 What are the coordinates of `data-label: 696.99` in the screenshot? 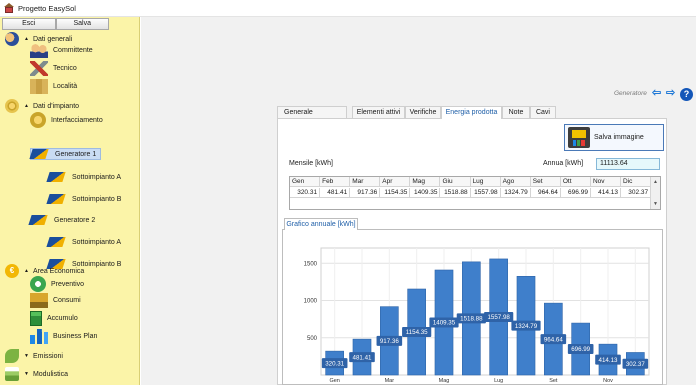 It's located at (580, 349).